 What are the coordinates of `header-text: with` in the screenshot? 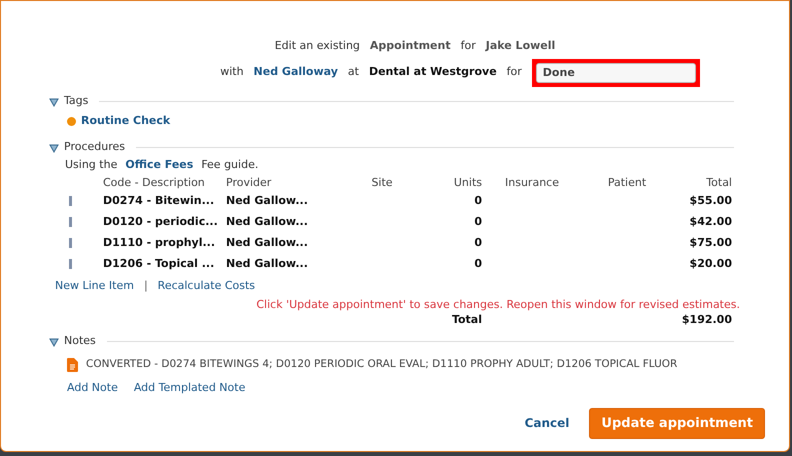 It's located at (232, 72).